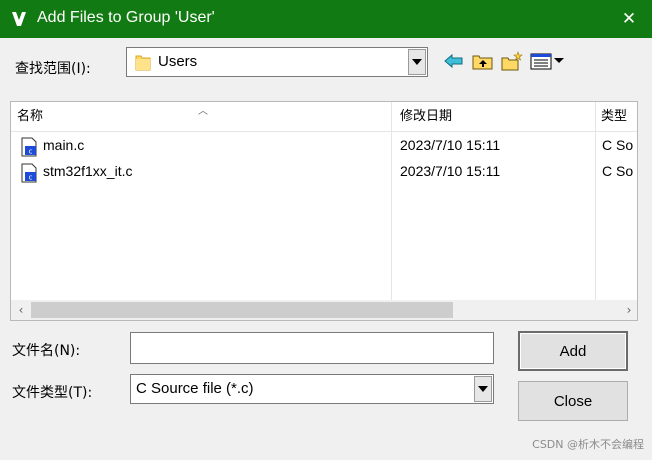 The image size is (652, 460). Describe the element at coordinates (573, 401) in the screenshot. I see `close-button: Close` at that location.